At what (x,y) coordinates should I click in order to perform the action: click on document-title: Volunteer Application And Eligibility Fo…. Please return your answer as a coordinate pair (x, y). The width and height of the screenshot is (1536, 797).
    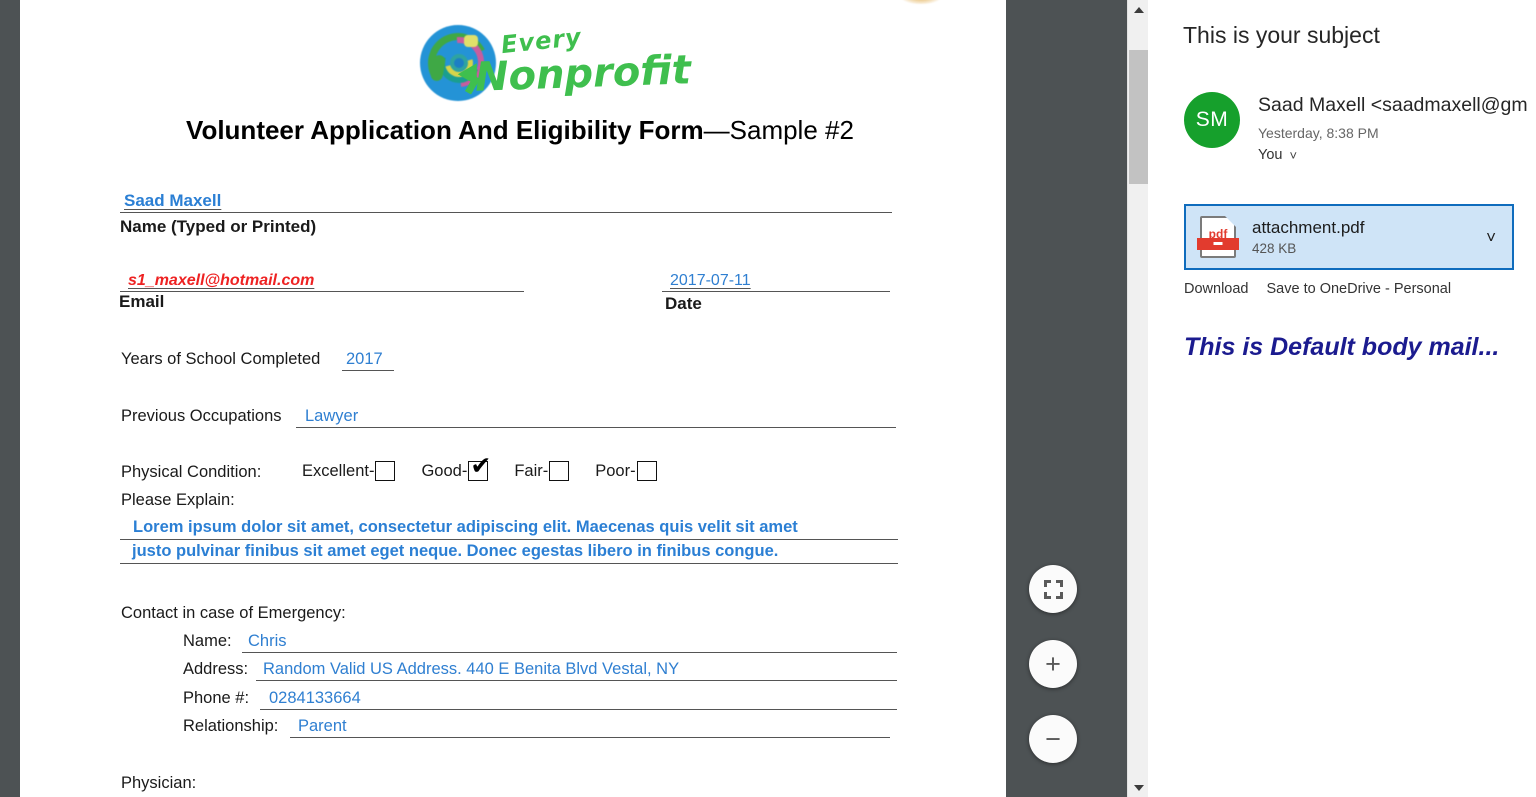
    Looking at the image, I should click on (520, 130).